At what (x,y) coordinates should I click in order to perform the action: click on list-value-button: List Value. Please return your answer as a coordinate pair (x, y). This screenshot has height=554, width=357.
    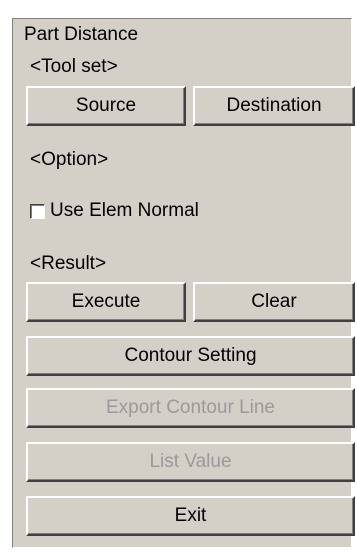
    Looking at the image, I should click on (190, 462).